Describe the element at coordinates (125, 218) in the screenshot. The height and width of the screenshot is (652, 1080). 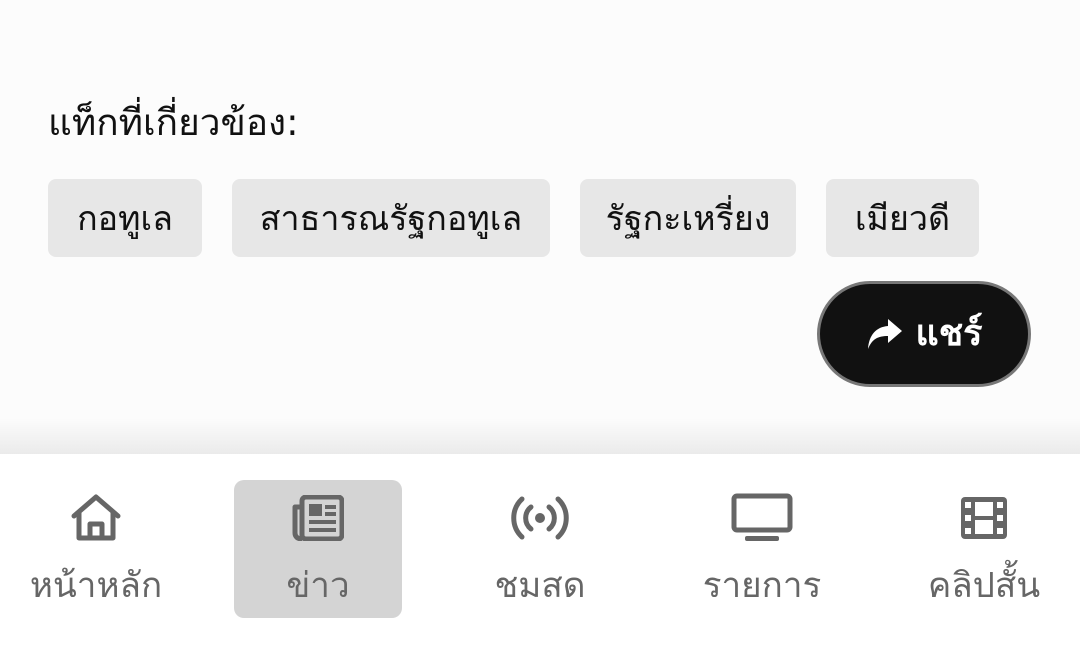
I see `tag-chip: กอทูเล` at that location.